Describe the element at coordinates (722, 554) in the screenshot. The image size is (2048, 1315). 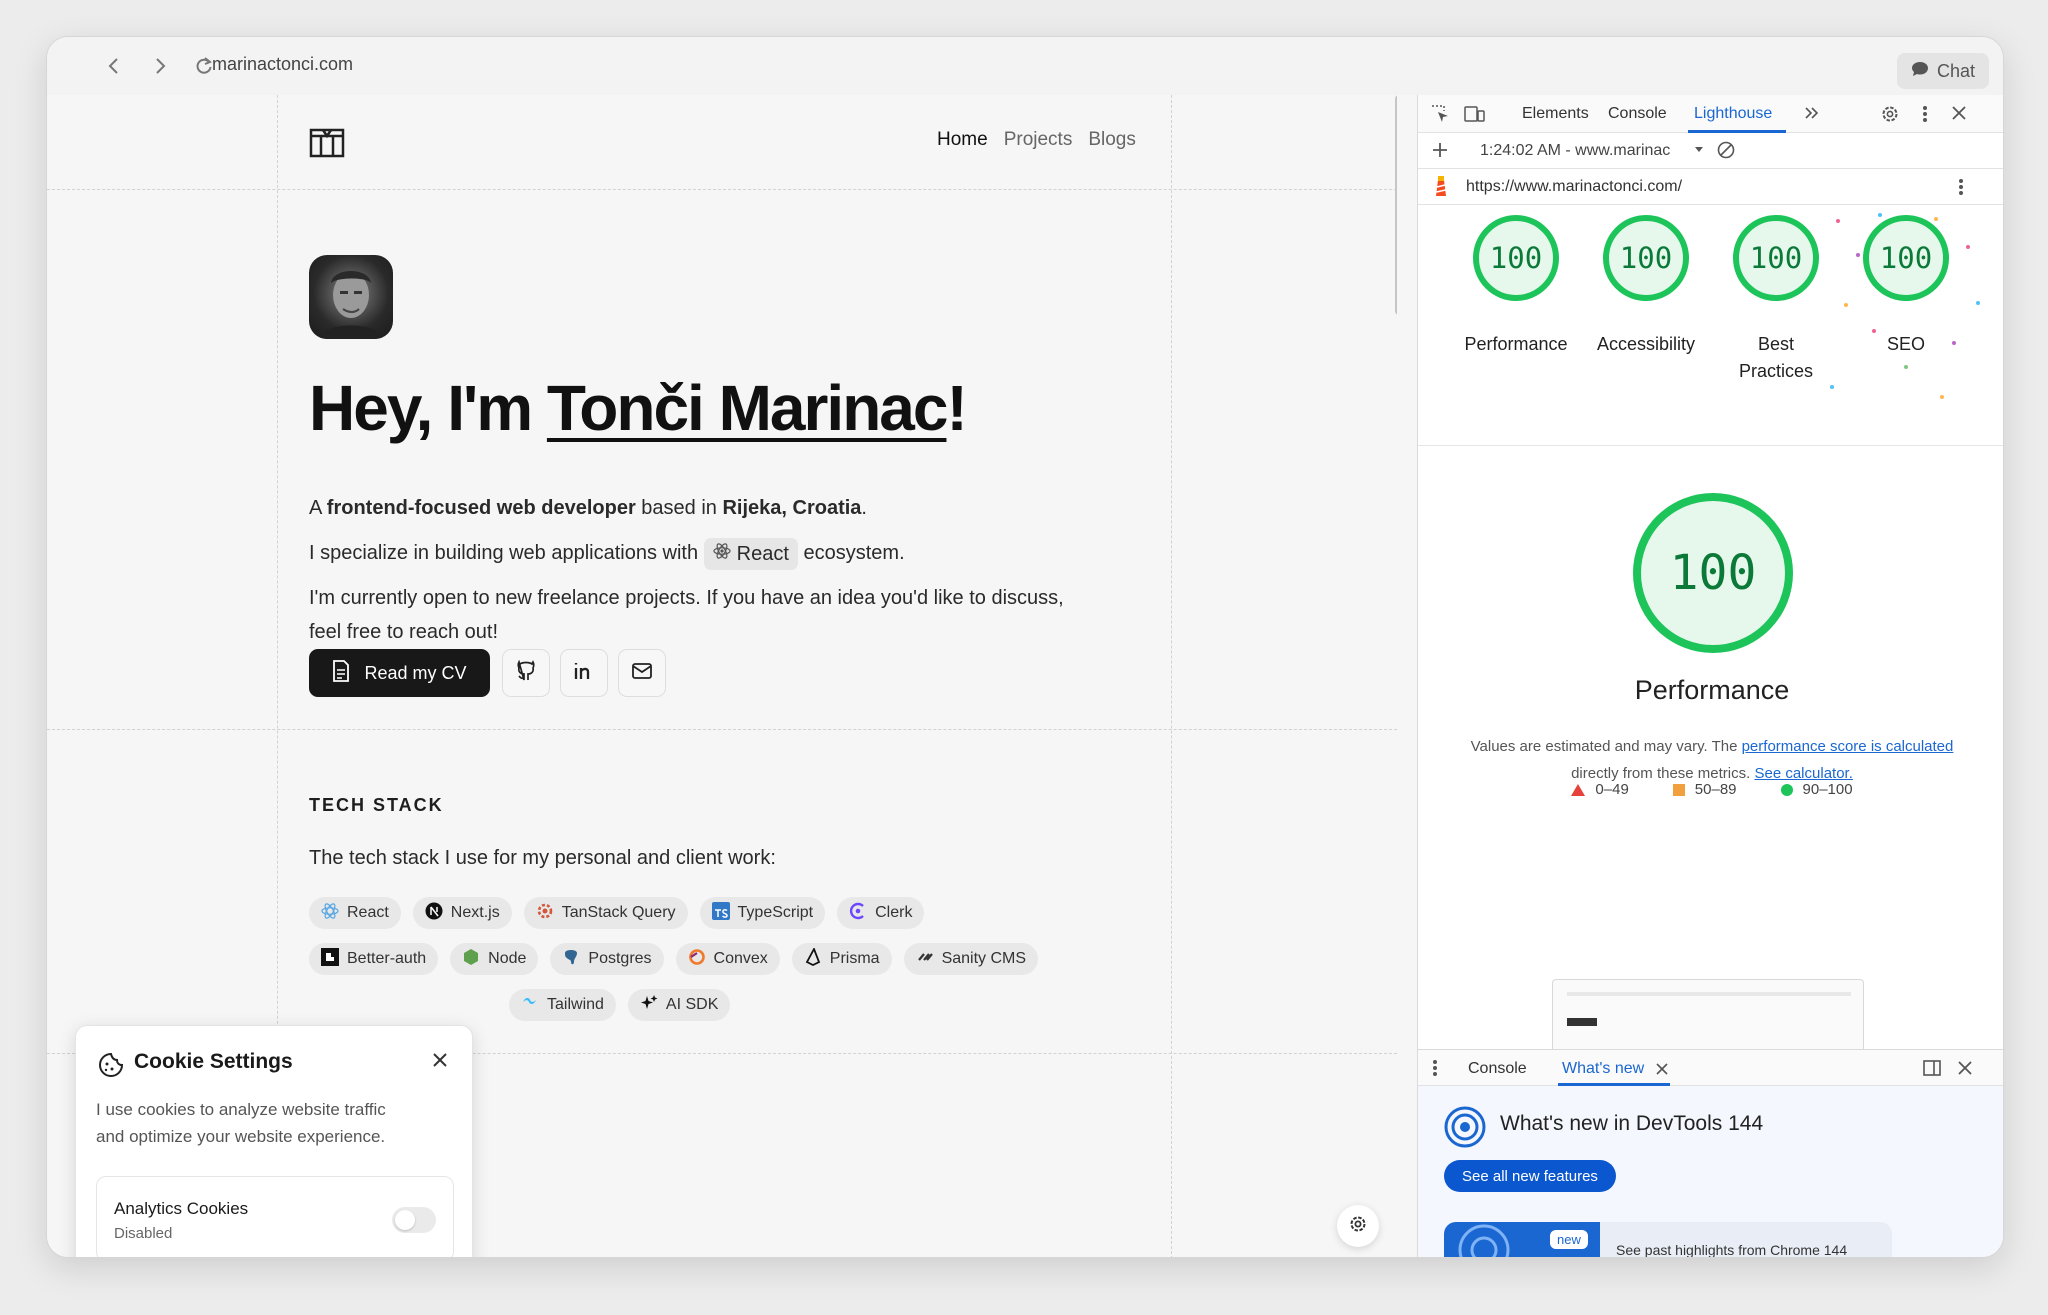
I see `react-atom-icon` at that location.